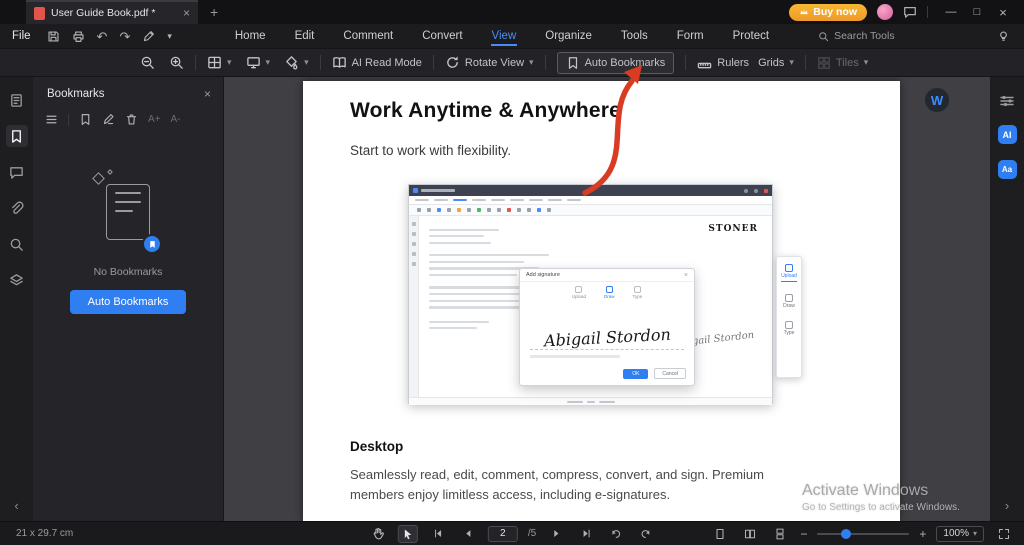 The height and width of the screenshot is (545, 1024). Describe the element at coordinates (207, 94) in the screenshot. I see `bookmarks-panel-close-icon: ×` at that location.